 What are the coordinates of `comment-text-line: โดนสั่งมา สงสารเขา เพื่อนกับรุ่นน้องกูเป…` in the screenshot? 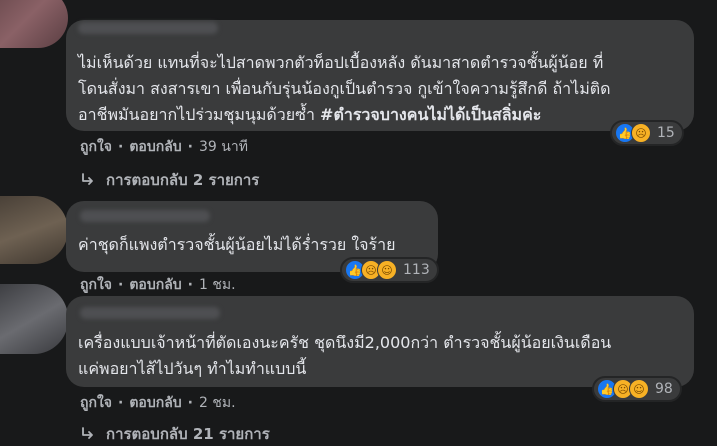 It's located at (344, 88).